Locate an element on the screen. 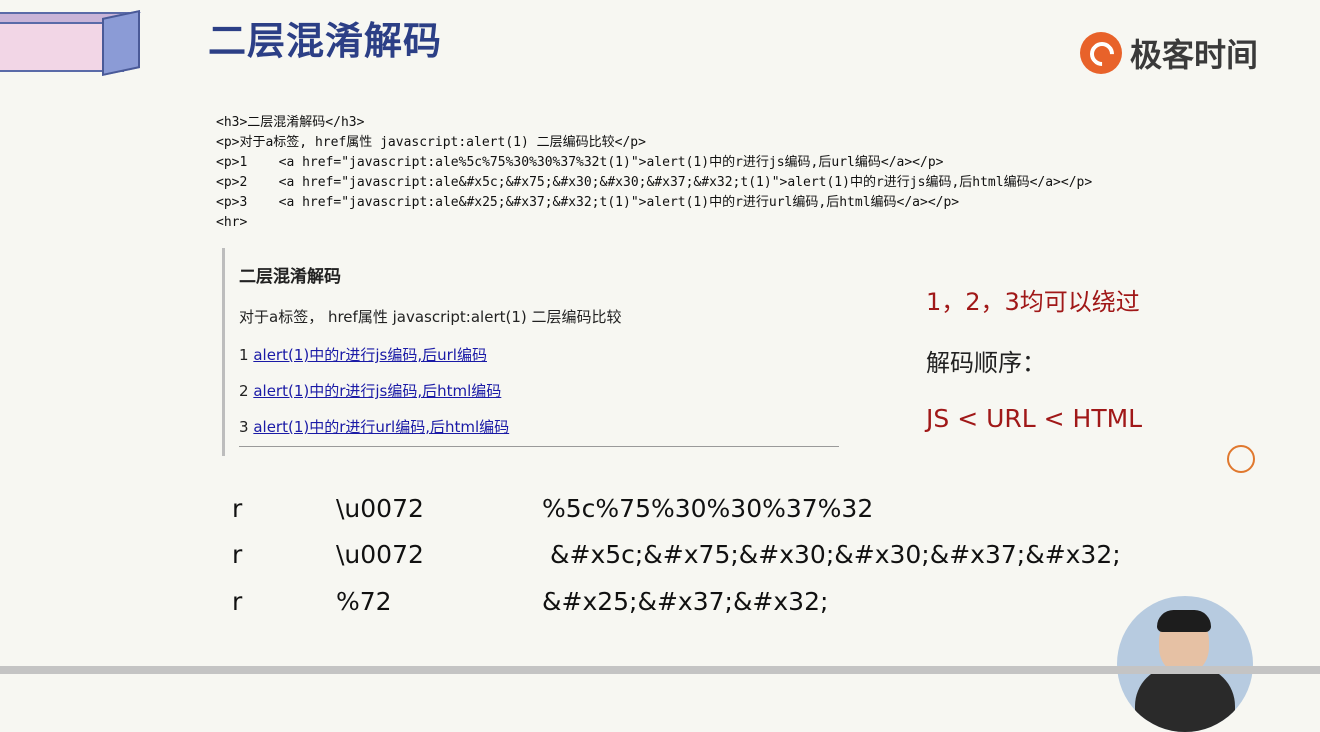 Image resolution: width=1320 pixels, height=732 pixels. encoding-second: &#x25;&#x37;&#x32; is located at coordinates (685, 601).